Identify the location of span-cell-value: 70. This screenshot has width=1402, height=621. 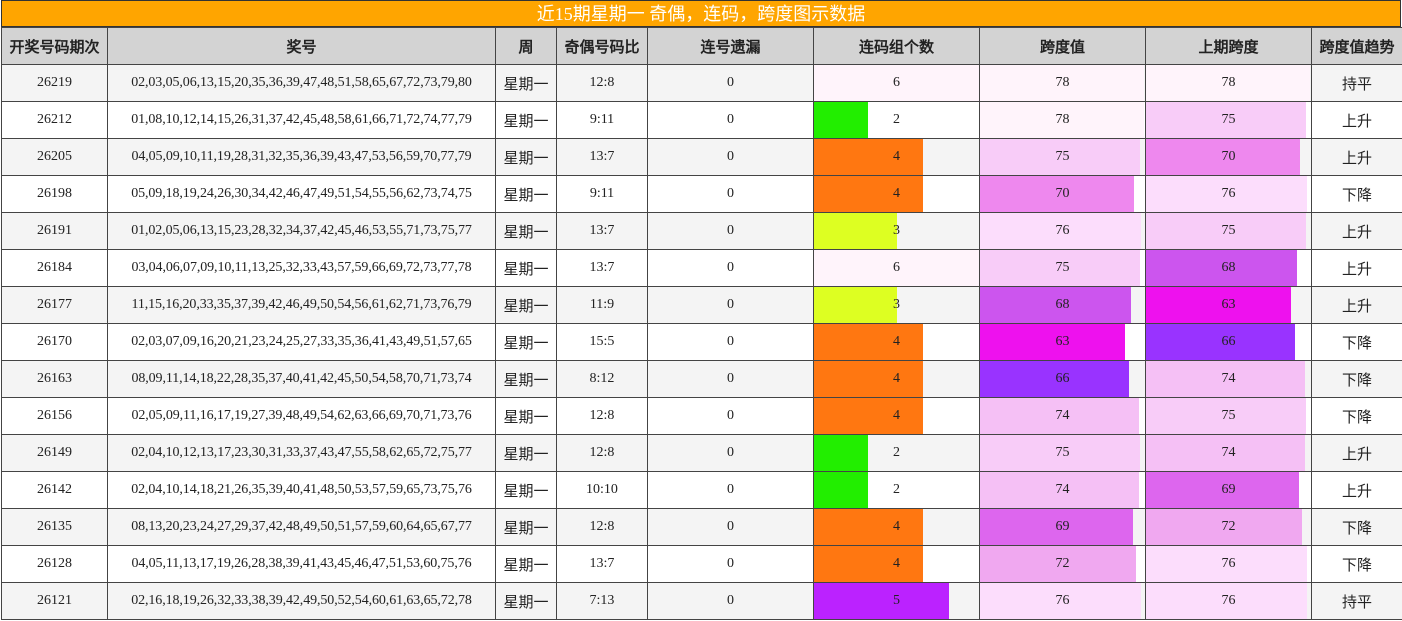
(1062, 193).